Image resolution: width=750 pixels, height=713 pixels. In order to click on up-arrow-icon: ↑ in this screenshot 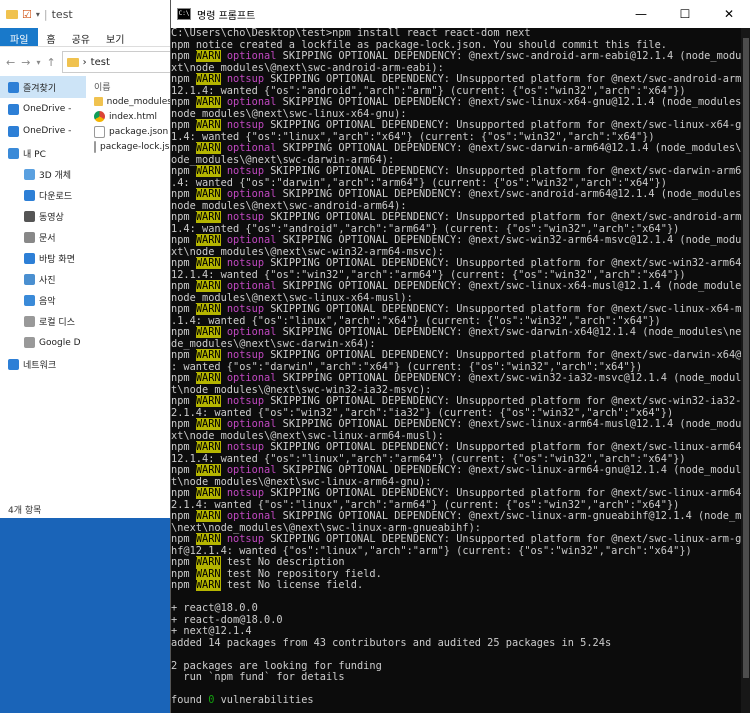, I will do `click(50, 62)`.